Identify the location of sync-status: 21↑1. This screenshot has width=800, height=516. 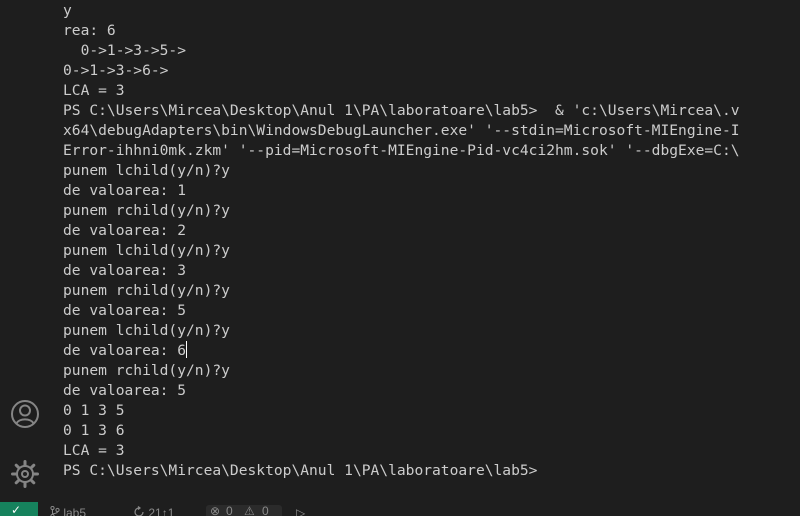
(153, 510).